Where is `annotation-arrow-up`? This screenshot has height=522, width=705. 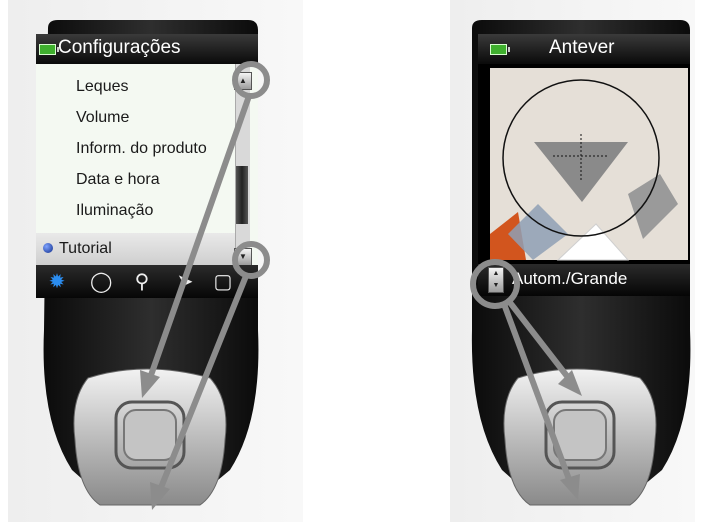 annotation-arrow-up is located at coordinates (150, 384).